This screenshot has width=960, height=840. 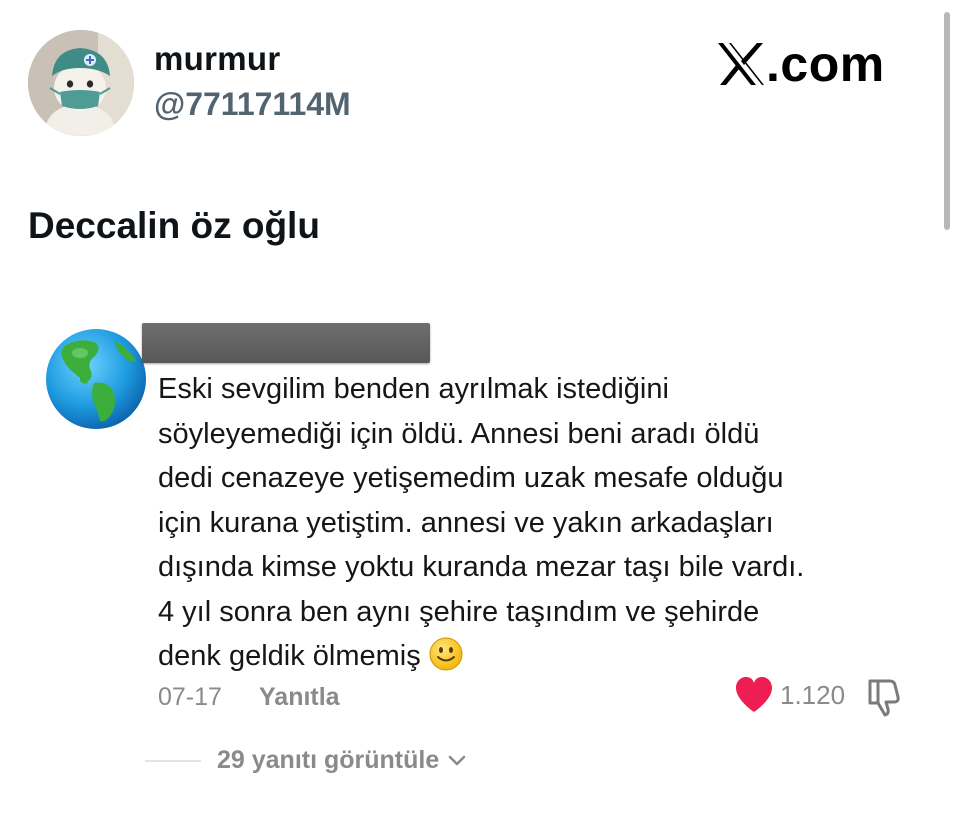 What do you see at coordinates (173, 760) in the screenshot?
I see `replies-divider` at bounding box center [173, 760].